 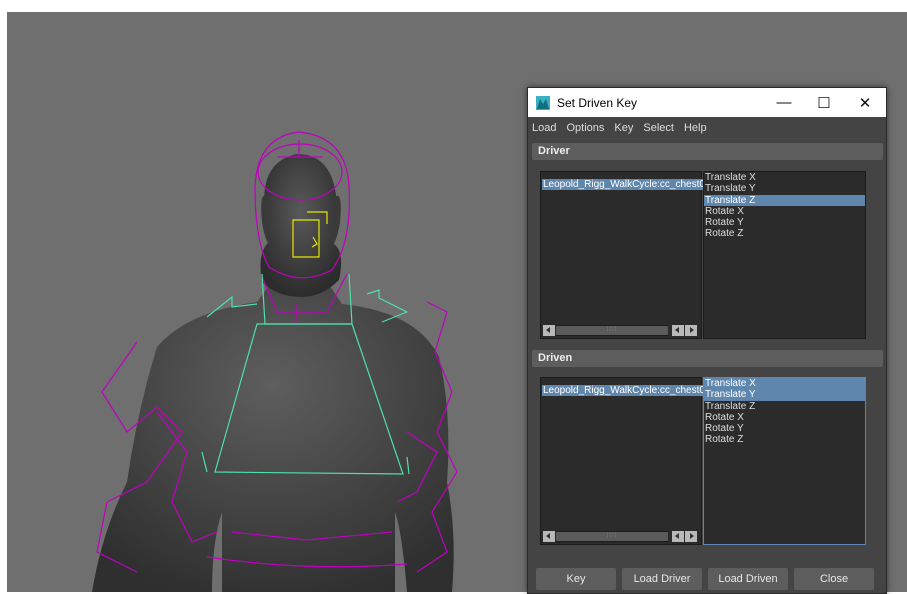 What do you see at coordinates (784, 188) in the screenshot?
I see `list-item: Translate Y` at bounding box center [784, 188].